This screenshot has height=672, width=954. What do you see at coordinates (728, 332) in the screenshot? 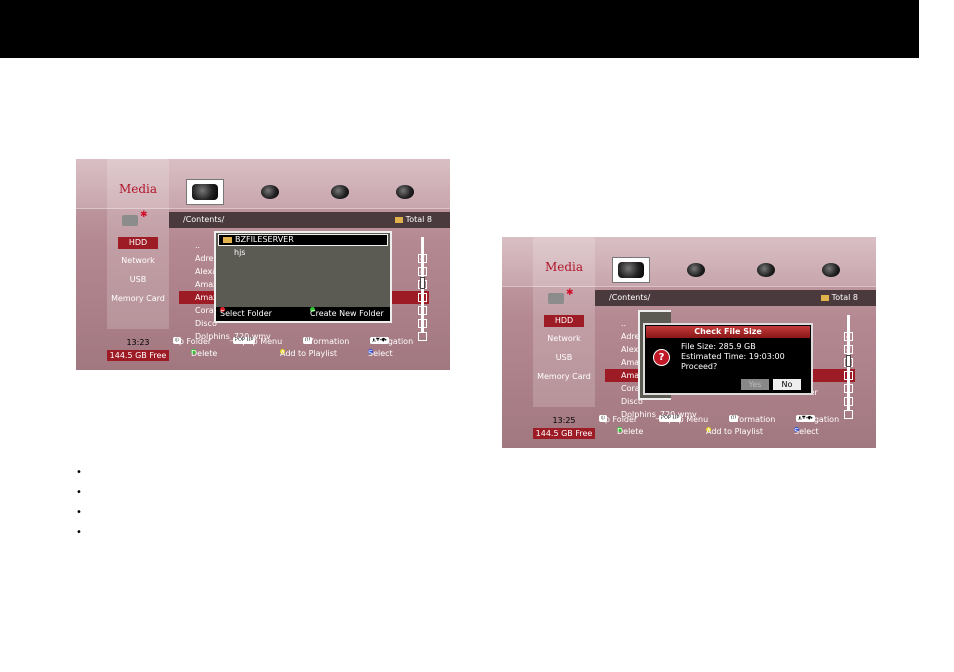
I see `dialog-title: Check File Size` at bounding box center [728, 332].